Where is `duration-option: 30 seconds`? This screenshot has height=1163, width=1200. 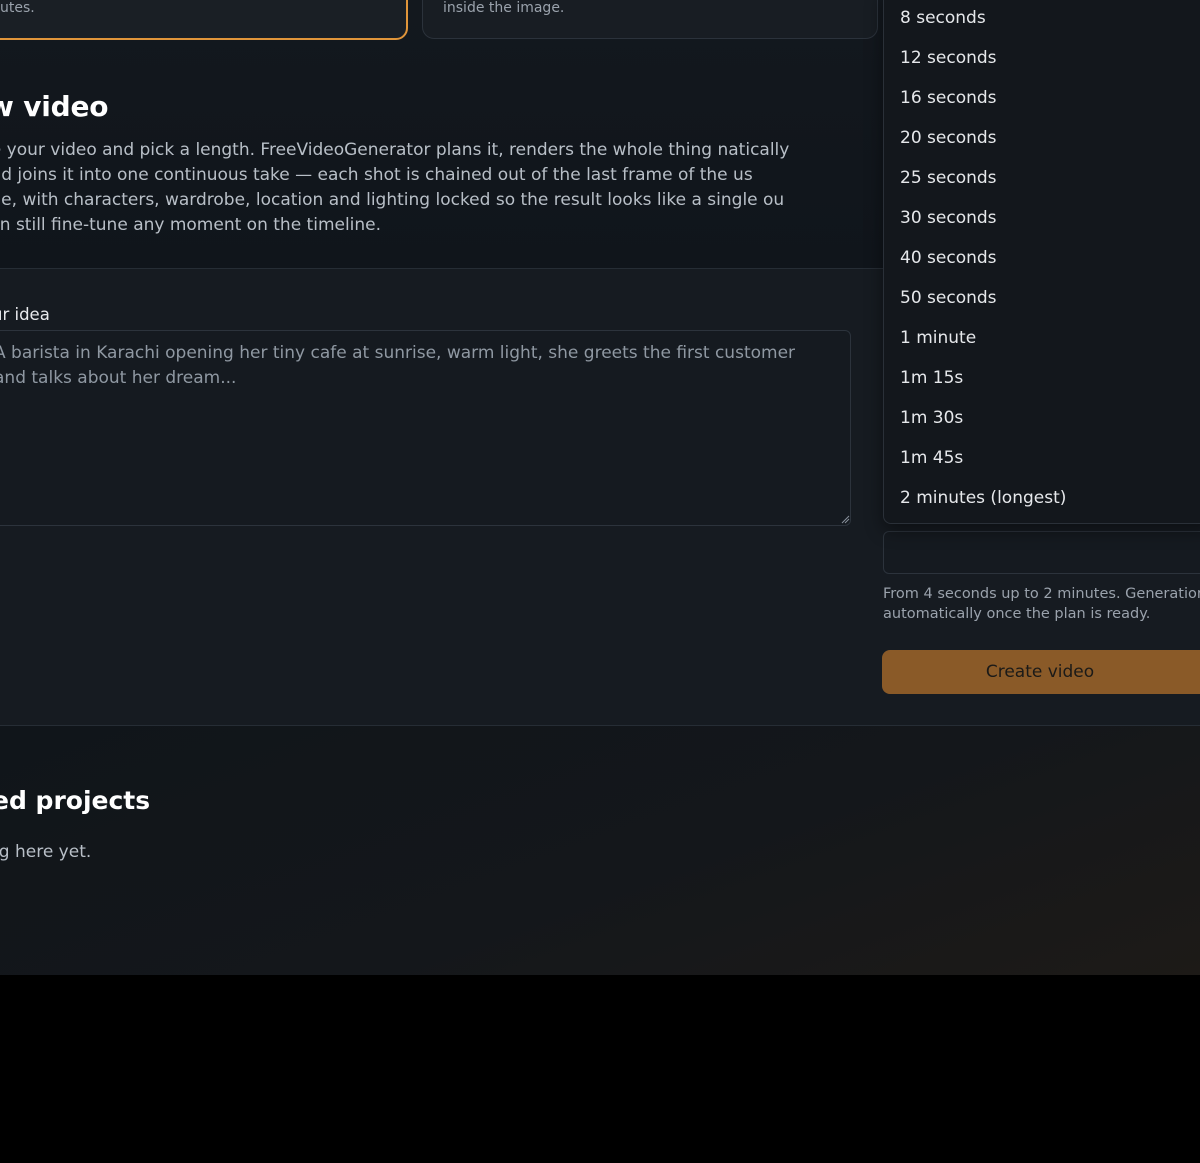
duration-option: 30 seconds is located at coordinates (948, 218).